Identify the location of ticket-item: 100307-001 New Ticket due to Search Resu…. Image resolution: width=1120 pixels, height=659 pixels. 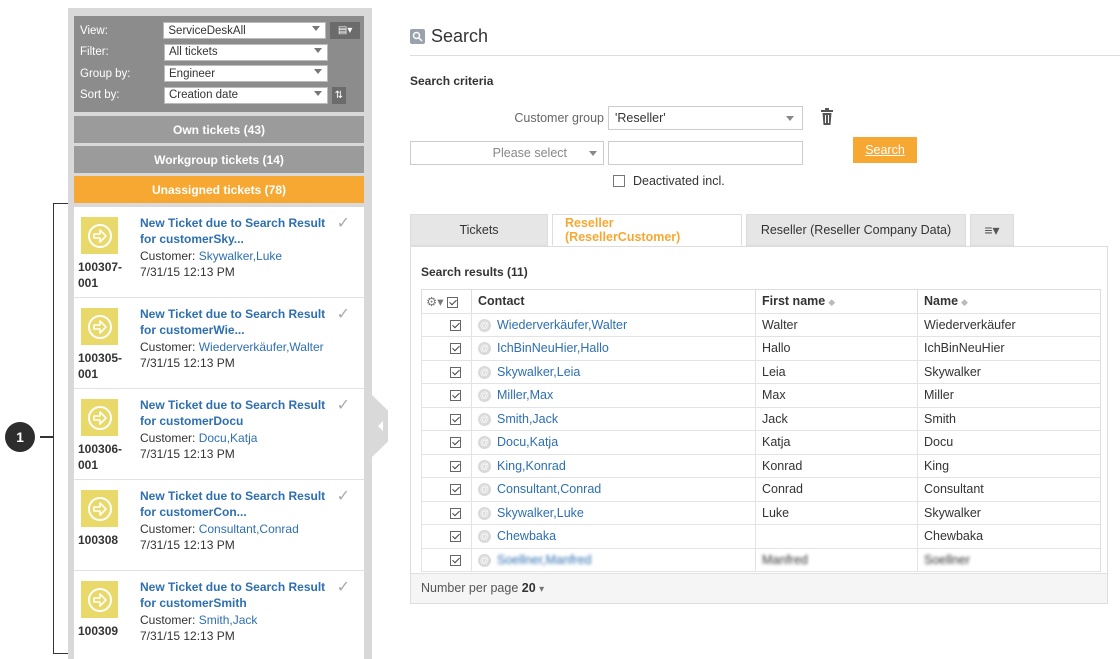
(219, 252).